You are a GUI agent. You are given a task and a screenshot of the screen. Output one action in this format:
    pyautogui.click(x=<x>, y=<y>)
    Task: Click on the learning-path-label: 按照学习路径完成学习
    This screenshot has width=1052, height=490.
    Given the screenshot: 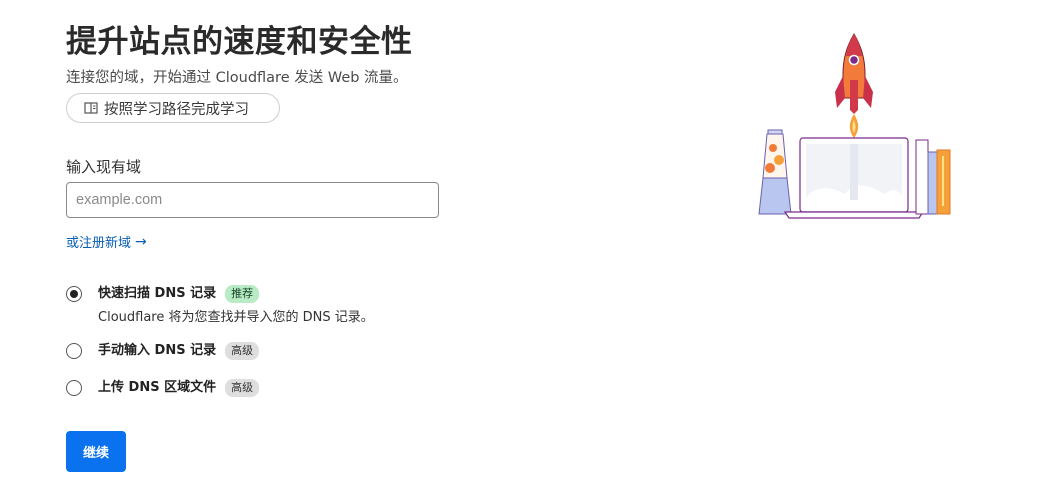 What is the action you would take?
    pyautogui.click(x=176, y=109)
    